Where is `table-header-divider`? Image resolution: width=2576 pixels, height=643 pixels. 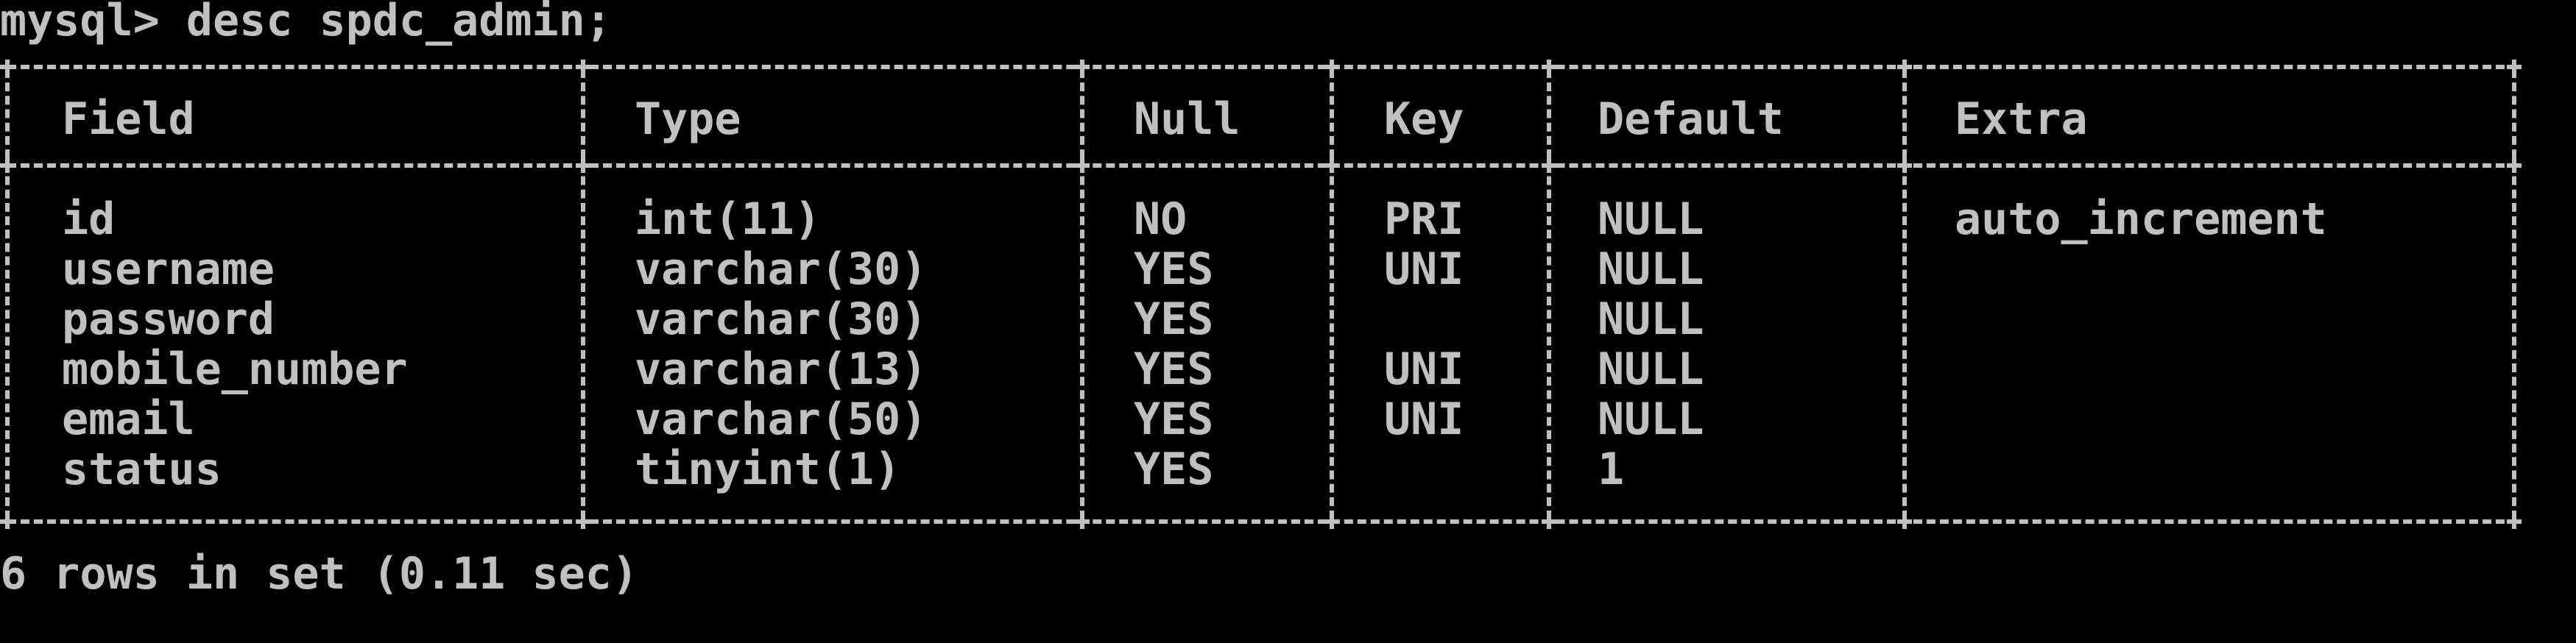
table-header-divider is located at coordinates (1262, 165).